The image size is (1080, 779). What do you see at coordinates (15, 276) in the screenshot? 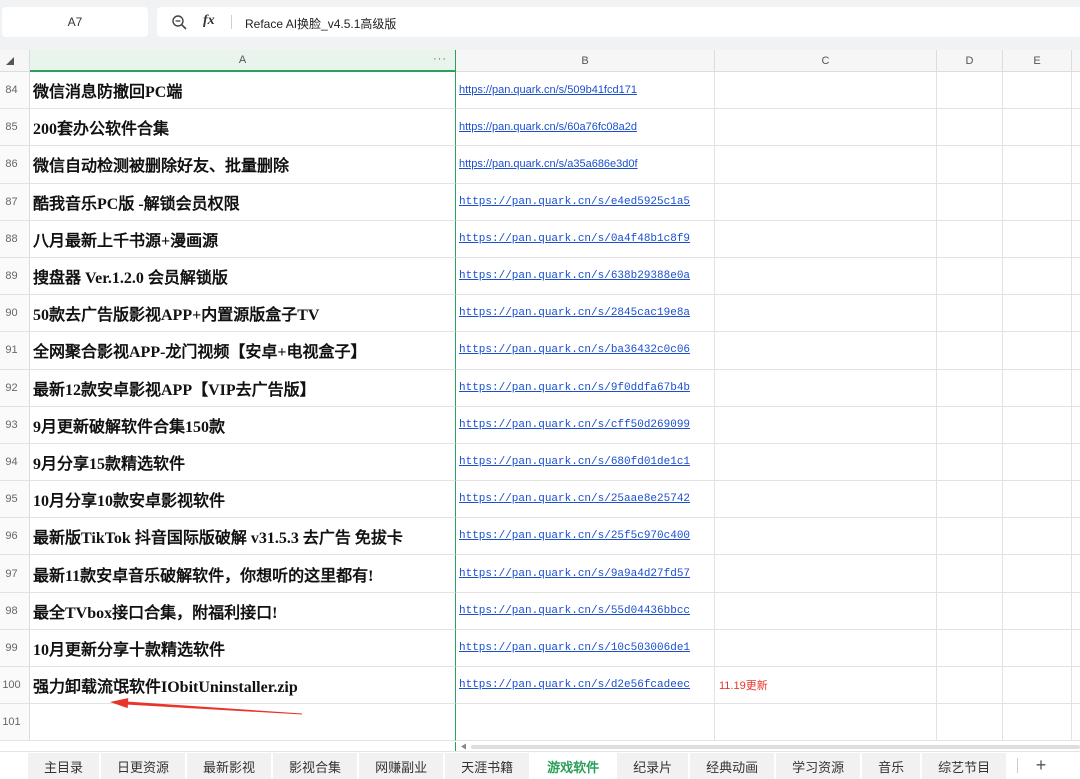
I see `row-number: 89` at bounding box center [15, 276].